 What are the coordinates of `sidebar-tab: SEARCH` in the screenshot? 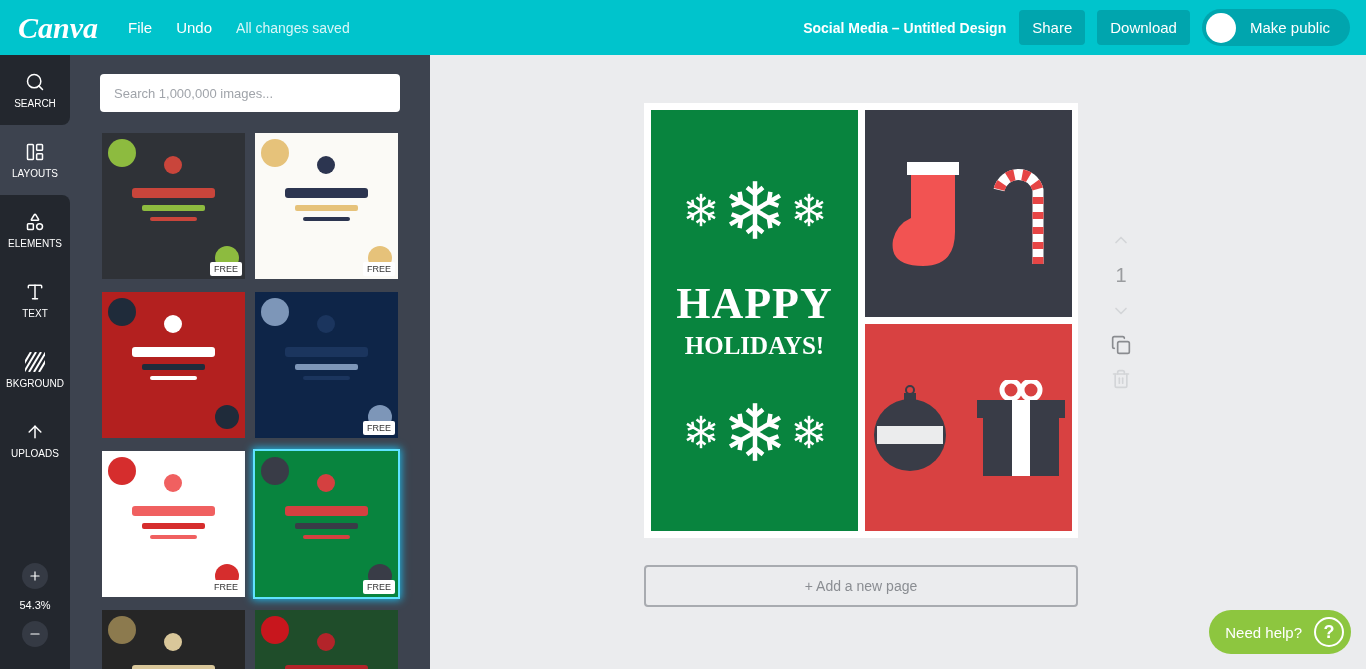 It's located at (35, 90).